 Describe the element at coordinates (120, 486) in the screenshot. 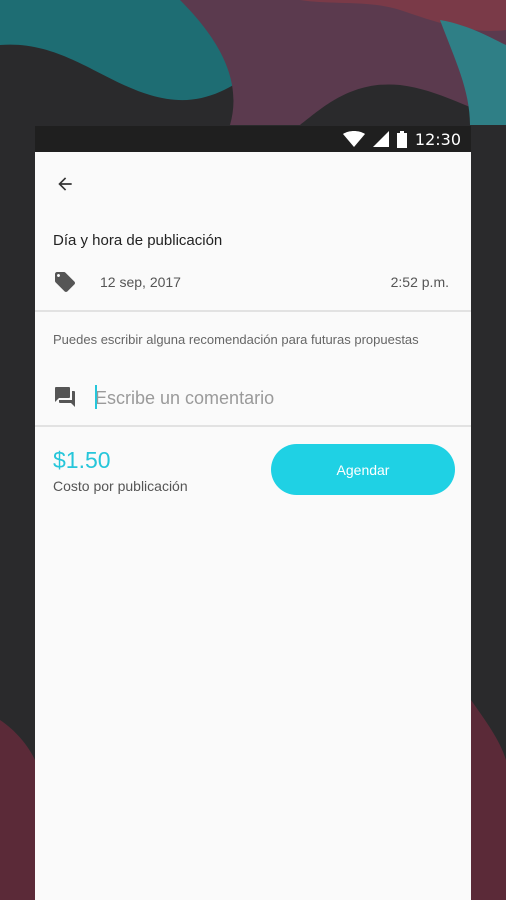

I see `price-label: Costo por publicación` at that location.